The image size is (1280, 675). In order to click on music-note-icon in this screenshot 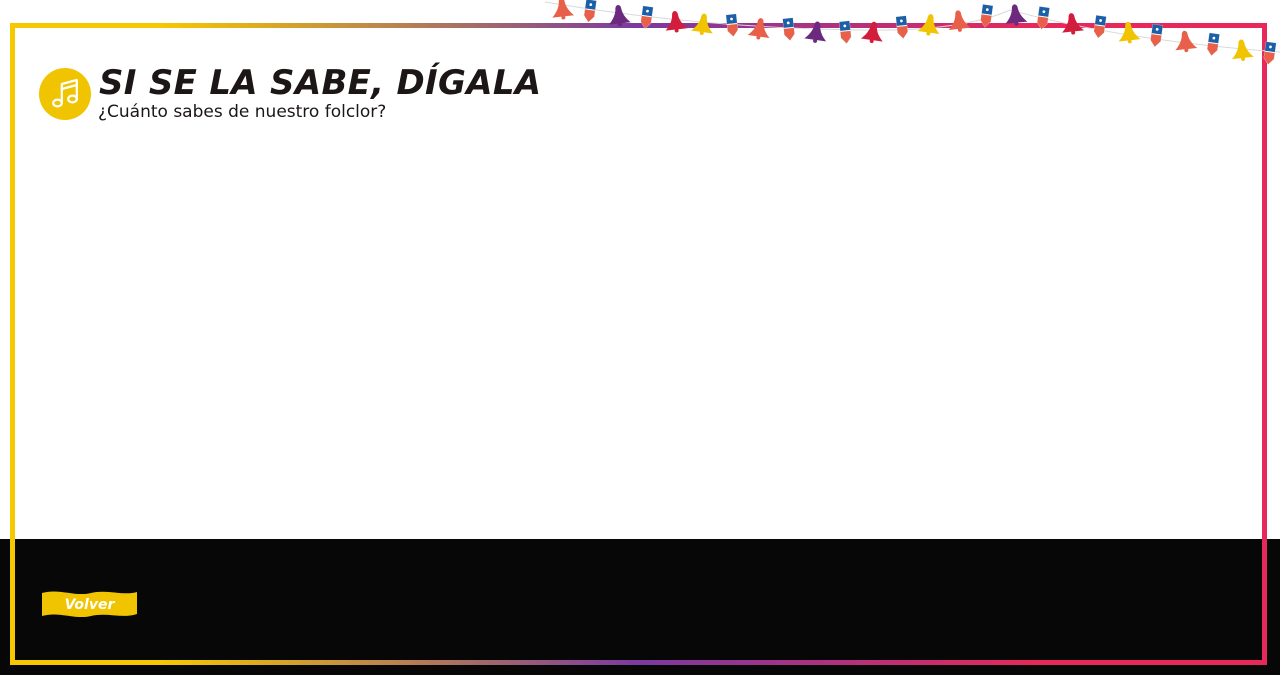, I will do `click(65, 94)`.